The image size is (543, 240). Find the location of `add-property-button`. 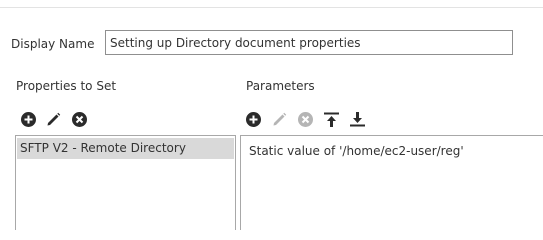

add-property-button is located at coordinates (28, 119).